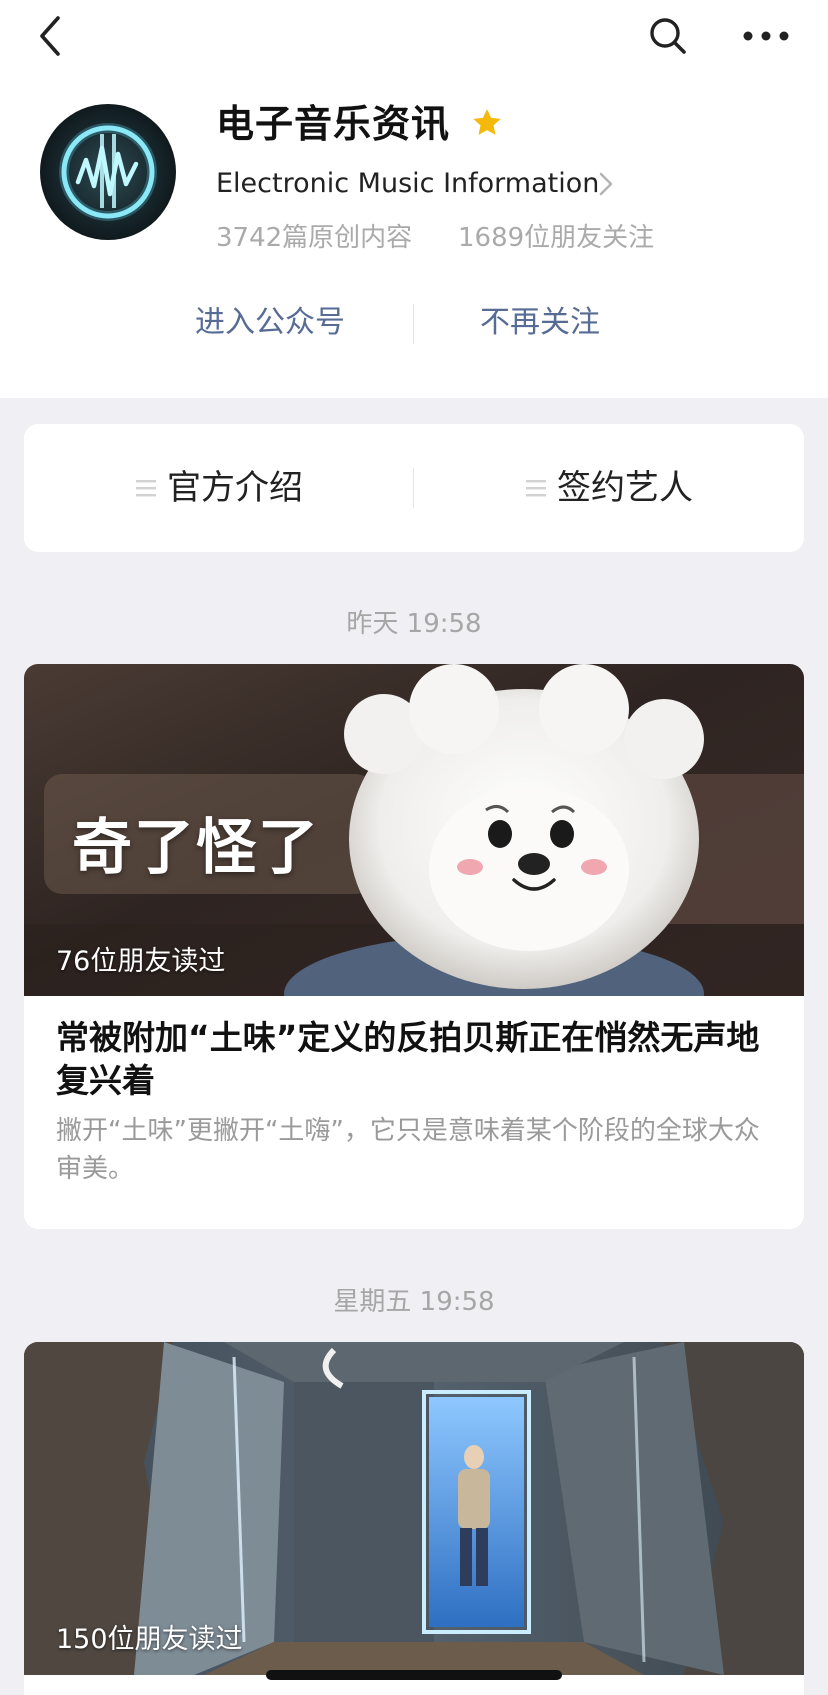  What do you see at coordinates (333, 124) in the screenshot?
I see `account-name: 电子音乐资讯` at bounding box center [333, 124].